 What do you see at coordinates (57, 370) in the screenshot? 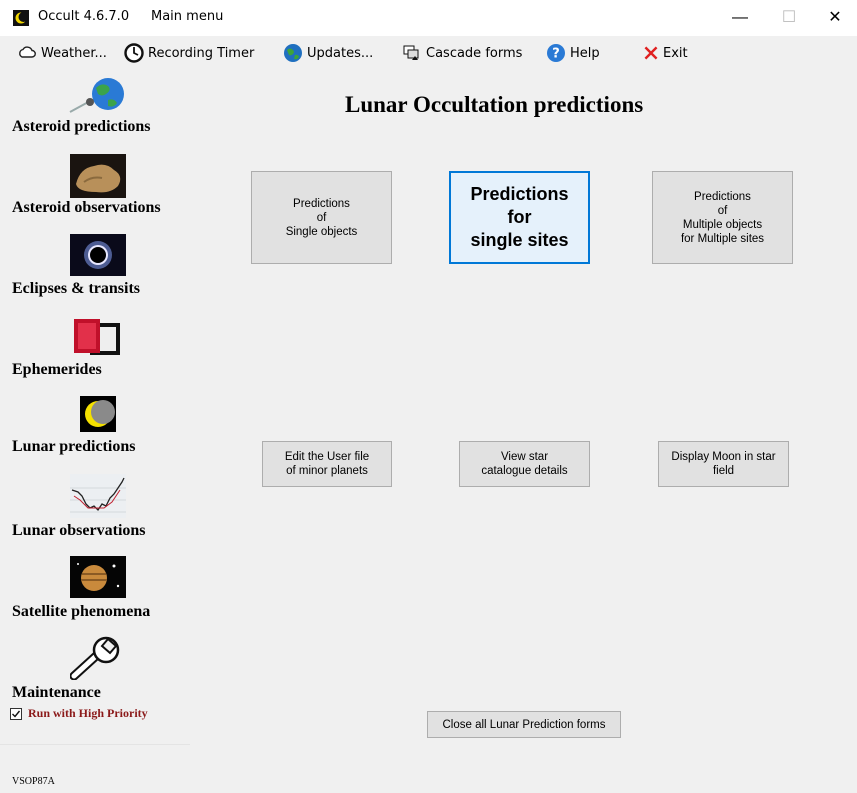
I see `sidebar-item-ephemerides: Ephemerides` at bounding box center [57, 370].